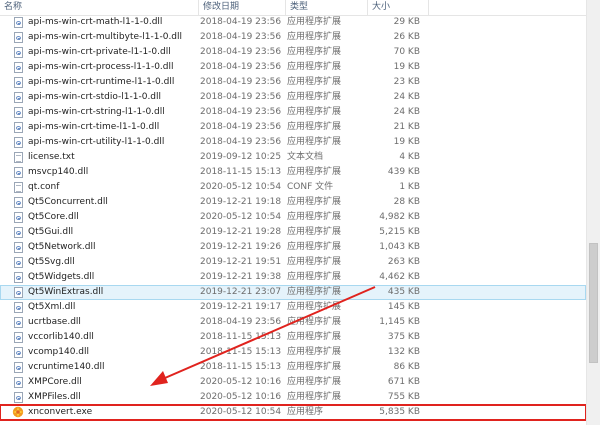  Describe the element at coordinates (403, 352) in the screenshot. I see `file-size: 132 KB` at that location.